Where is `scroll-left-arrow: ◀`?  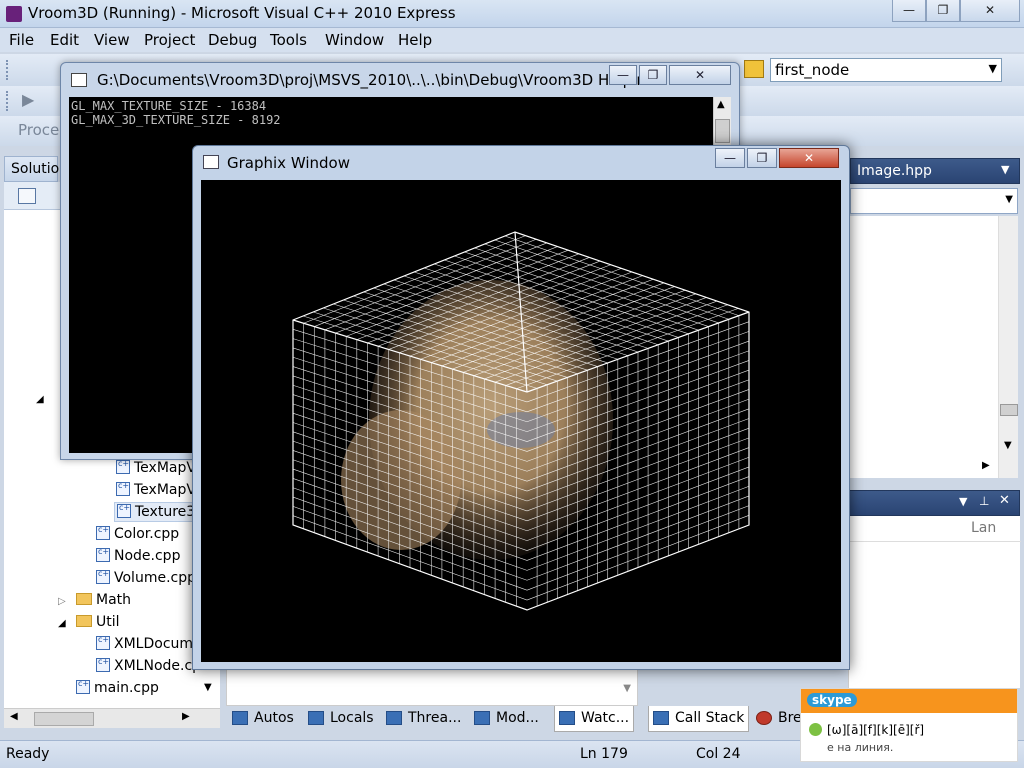 scroll-left-arrow: ◀ is located at coordinates (14, 716).